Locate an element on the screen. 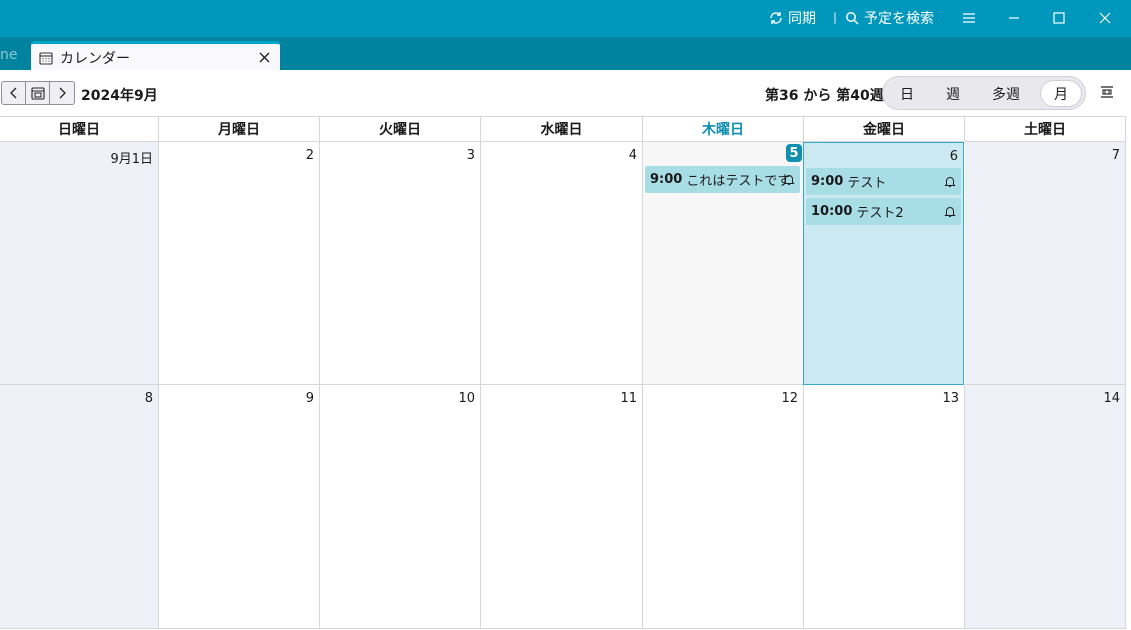  maximize-button is located at coordinates (1059, 18).